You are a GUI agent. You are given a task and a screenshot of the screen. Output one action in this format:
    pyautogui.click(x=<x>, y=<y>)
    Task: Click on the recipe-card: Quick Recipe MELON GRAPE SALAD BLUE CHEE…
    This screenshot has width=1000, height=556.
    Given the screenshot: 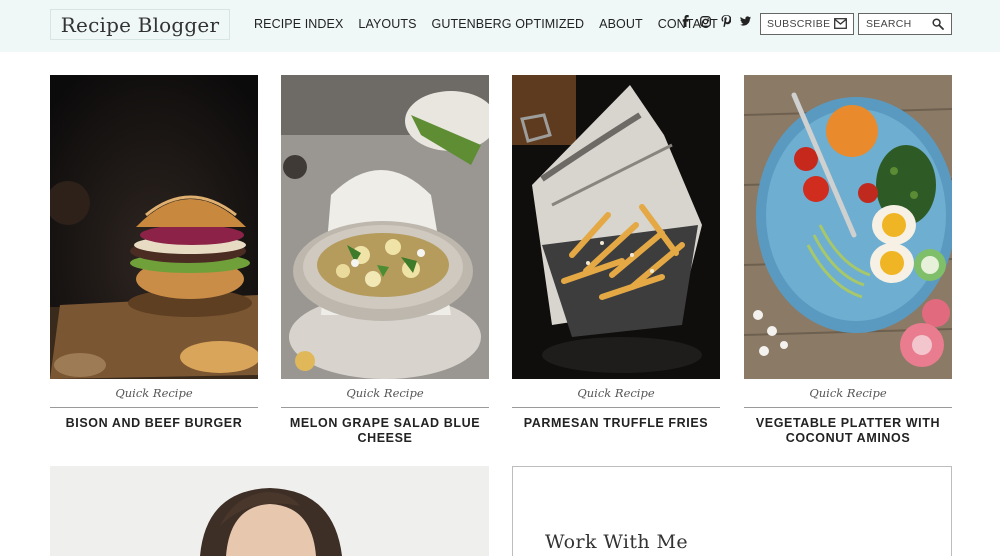 What is the action you would take?
    pyautogui.click(x=385, y=260)
    